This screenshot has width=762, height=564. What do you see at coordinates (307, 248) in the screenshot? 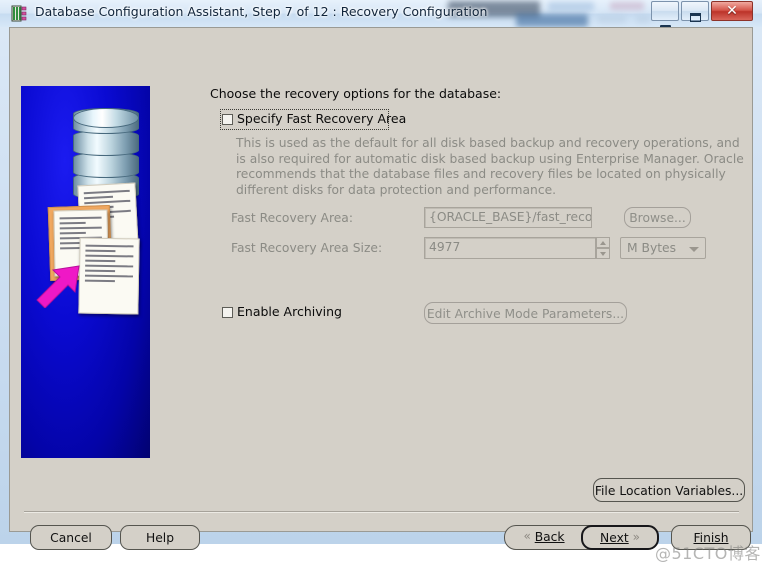
I see `fast-recovery-area-size-label: Fast Recovery Area Size:` at bounding box center [307, 248].